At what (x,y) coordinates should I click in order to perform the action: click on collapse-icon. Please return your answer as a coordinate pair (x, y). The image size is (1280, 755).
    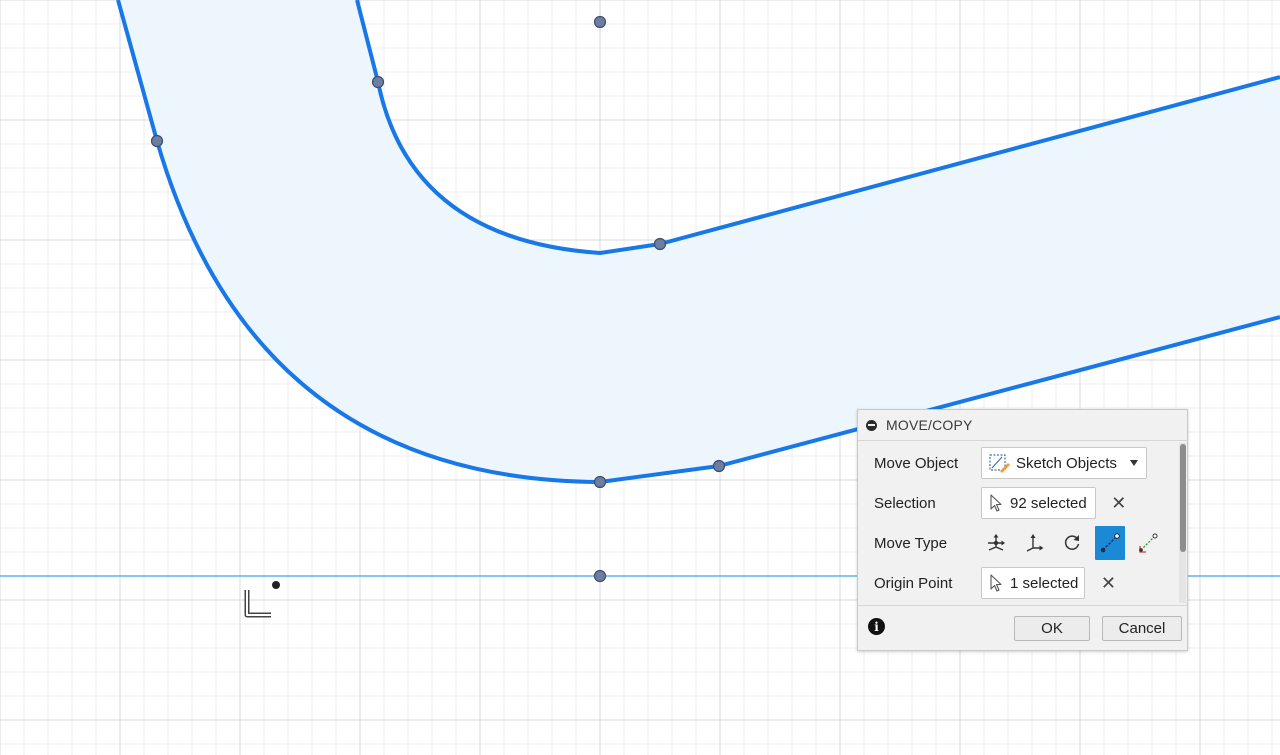
    Looking at the image, I should click on (871, 425).